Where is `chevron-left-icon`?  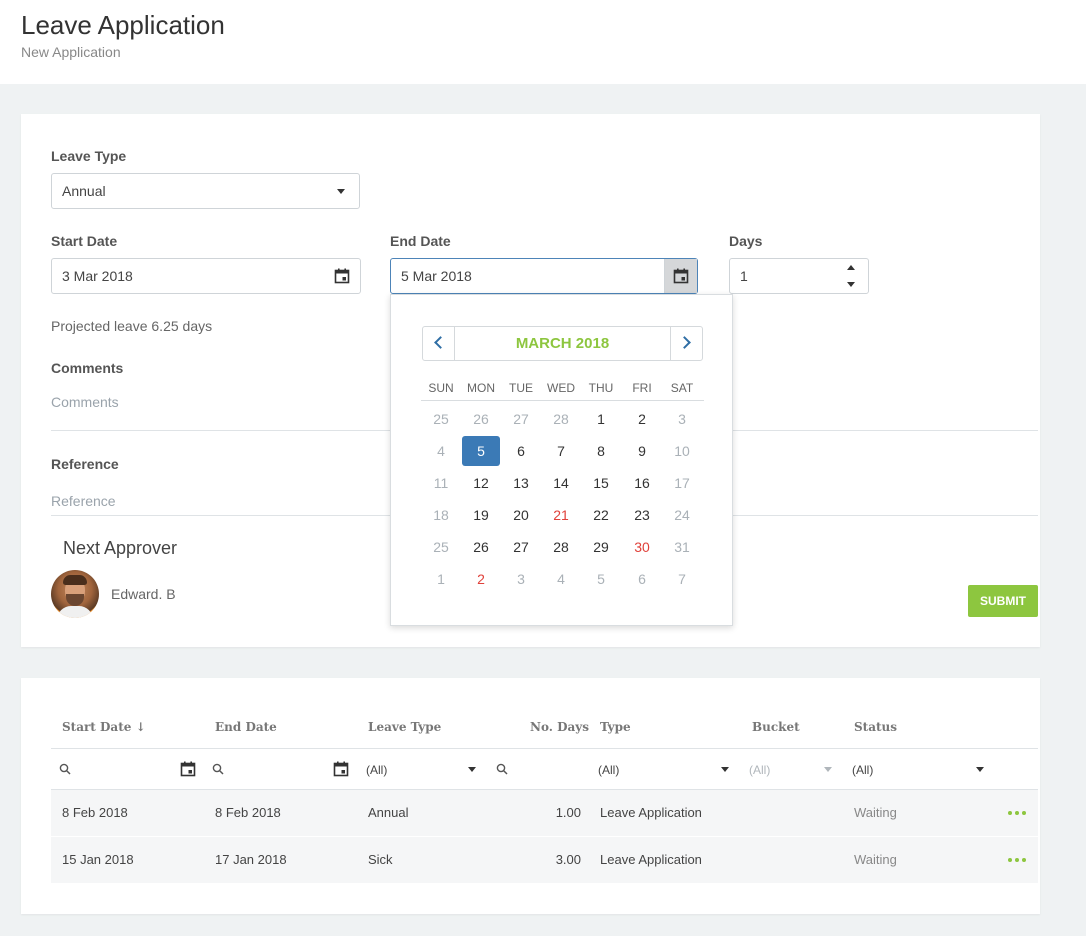 chevron-left-icon is located at coordinates (440, 342).